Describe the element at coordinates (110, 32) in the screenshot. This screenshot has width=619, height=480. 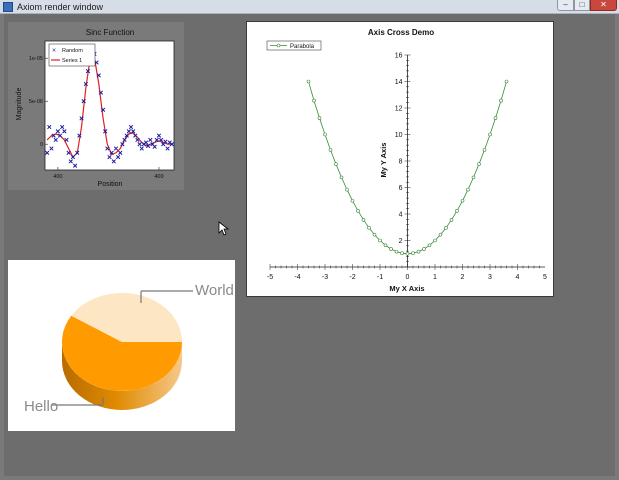
I see `sinc-chart-title: Sinc Function` at that location.